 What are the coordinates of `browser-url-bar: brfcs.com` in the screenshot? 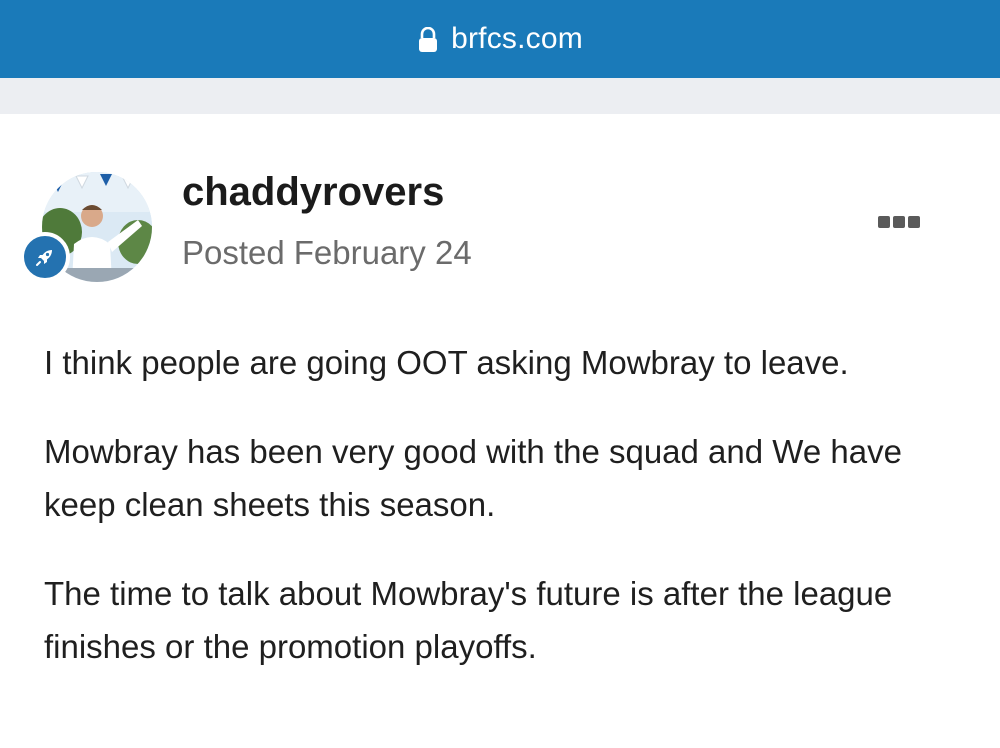 It's located at (500, 39).